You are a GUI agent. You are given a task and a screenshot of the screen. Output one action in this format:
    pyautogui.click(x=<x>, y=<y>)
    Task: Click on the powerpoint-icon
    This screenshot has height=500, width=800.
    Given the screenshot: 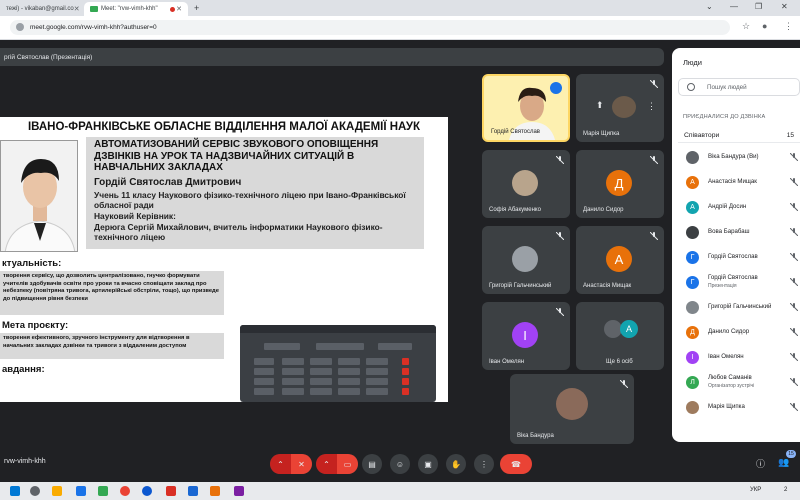 What is the action you would take?
    pyautogui.click(x=171, y=491)
    